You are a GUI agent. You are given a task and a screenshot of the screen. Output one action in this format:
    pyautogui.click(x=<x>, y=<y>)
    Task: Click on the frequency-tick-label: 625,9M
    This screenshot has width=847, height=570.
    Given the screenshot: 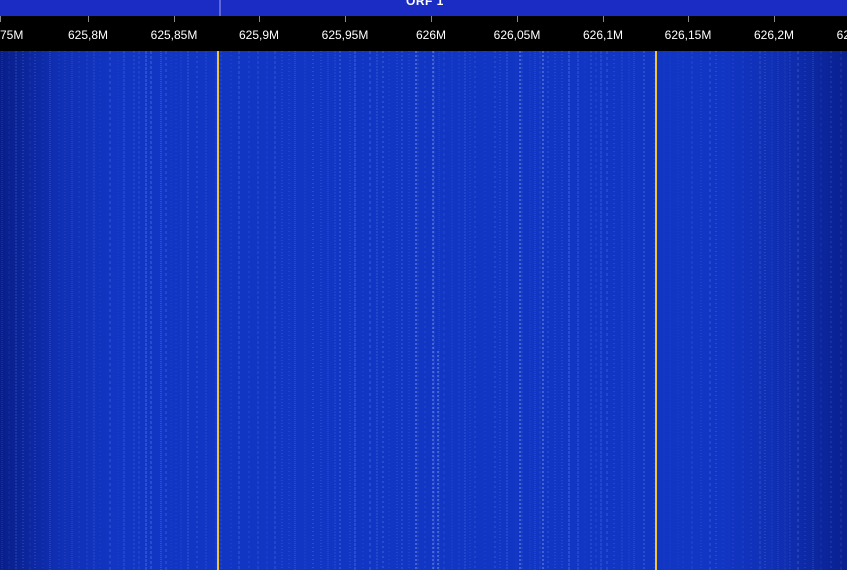 What is the action you would take?
    pyautogui.click(x=259, y=35)
    